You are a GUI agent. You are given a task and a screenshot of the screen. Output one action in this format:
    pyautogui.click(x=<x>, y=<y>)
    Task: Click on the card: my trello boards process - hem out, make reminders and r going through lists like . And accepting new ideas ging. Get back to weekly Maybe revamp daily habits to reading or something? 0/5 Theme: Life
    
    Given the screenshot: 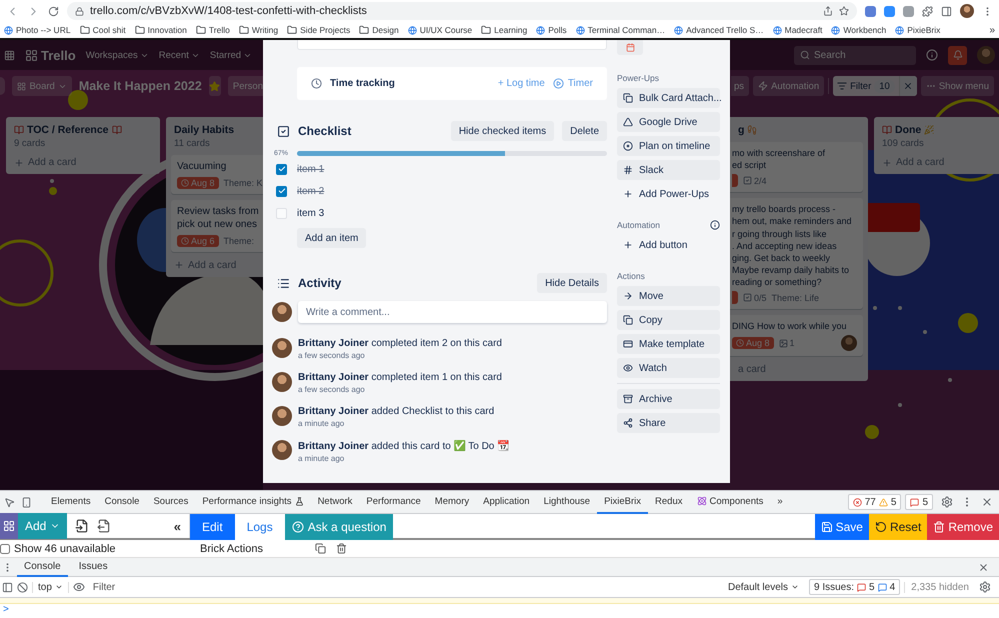 What is the action you would take?
    pyautogui.click(x=796, y=254)
    